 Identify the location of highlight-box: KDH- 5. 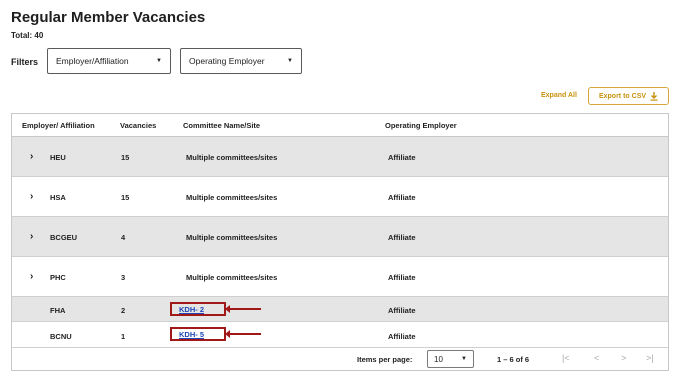
(198, 334).